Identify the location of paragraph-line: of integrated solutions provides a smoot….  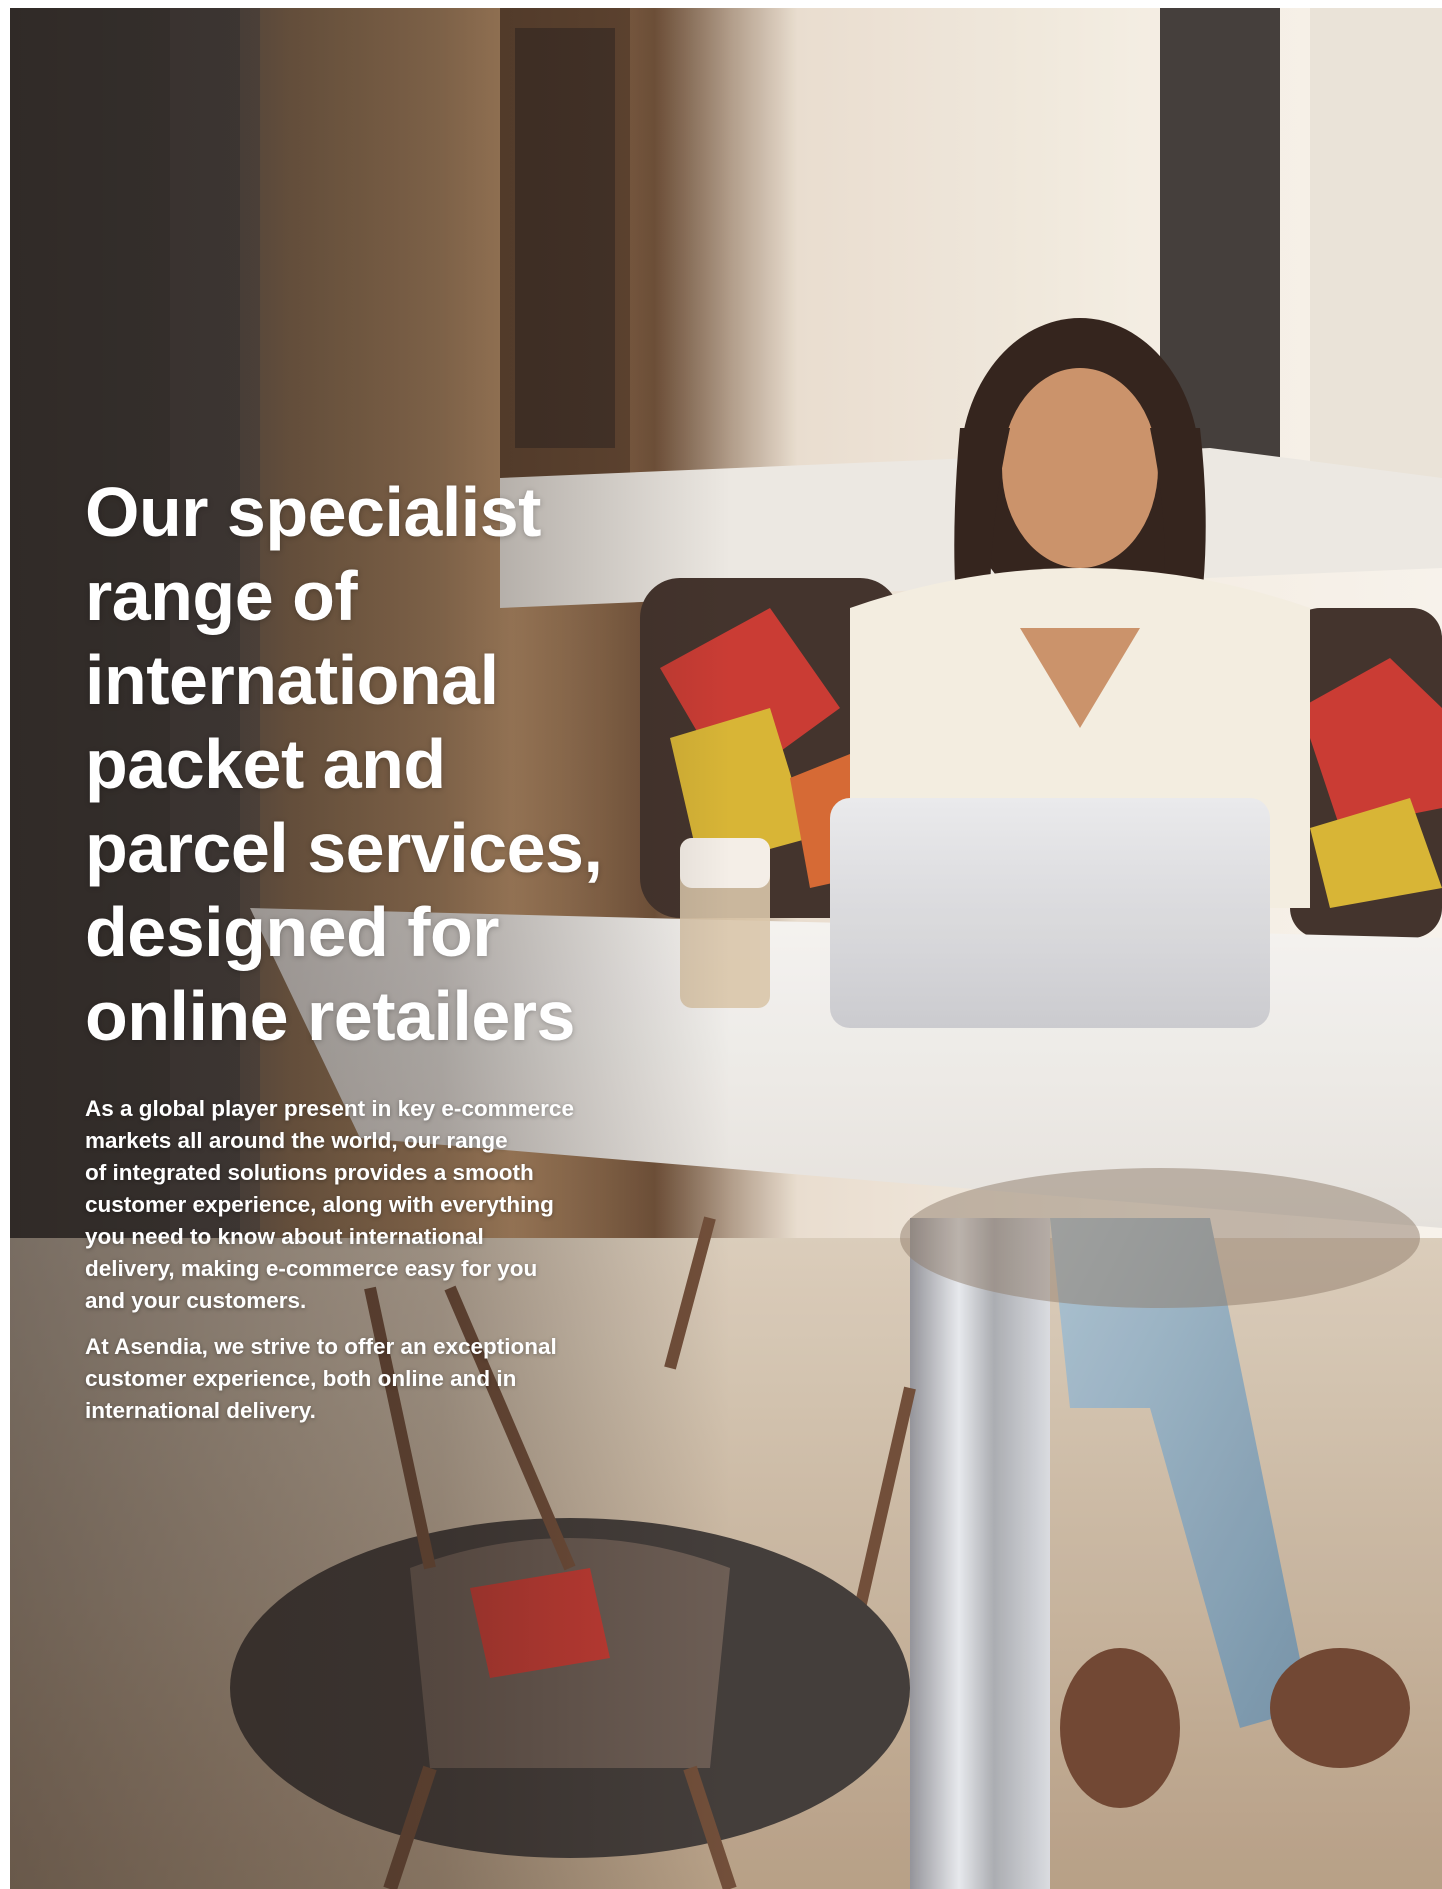
(309, 1172).